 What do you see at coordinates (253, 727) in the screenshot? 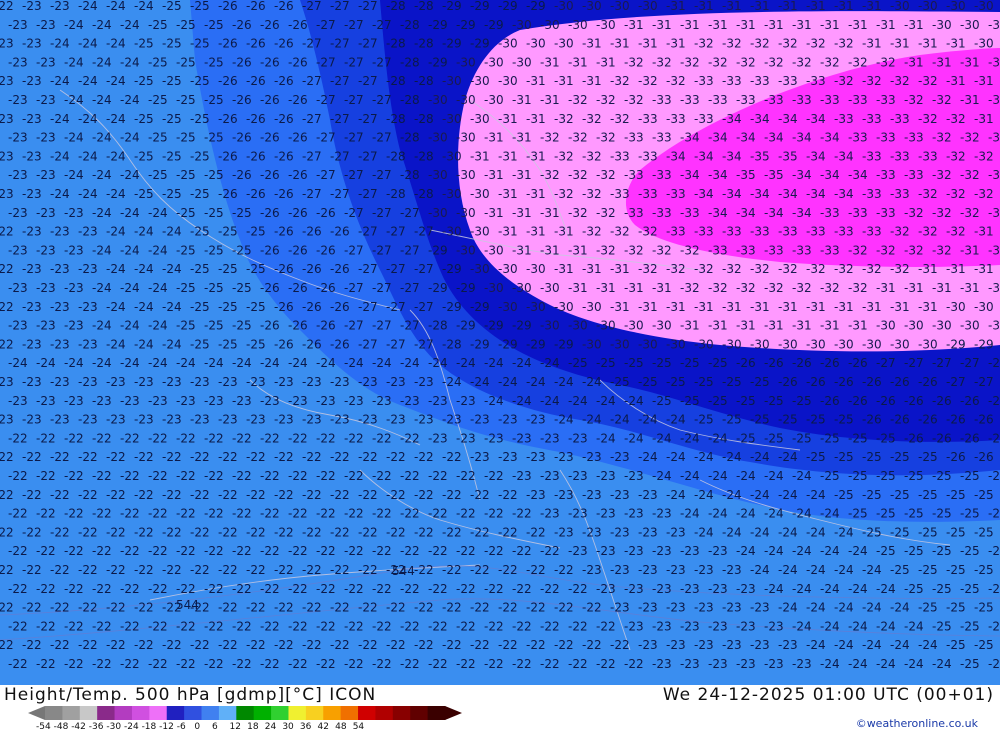
I see `scale-tick-label: 18` at bounding box center [253, 727].